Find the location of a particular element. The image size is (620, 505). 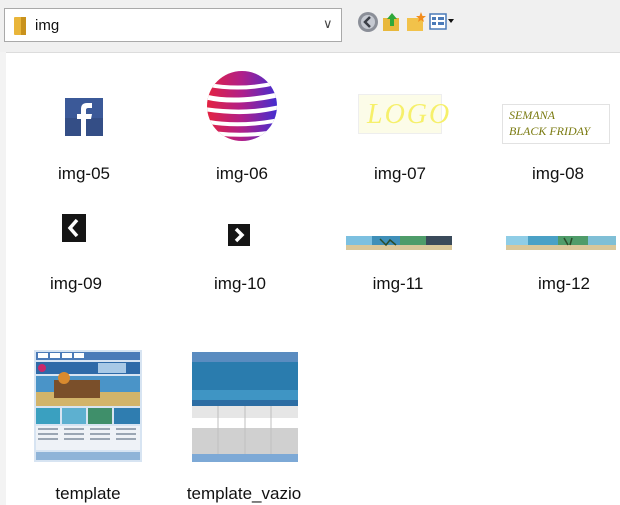

file-name: template is located at coordinates (88, 493).